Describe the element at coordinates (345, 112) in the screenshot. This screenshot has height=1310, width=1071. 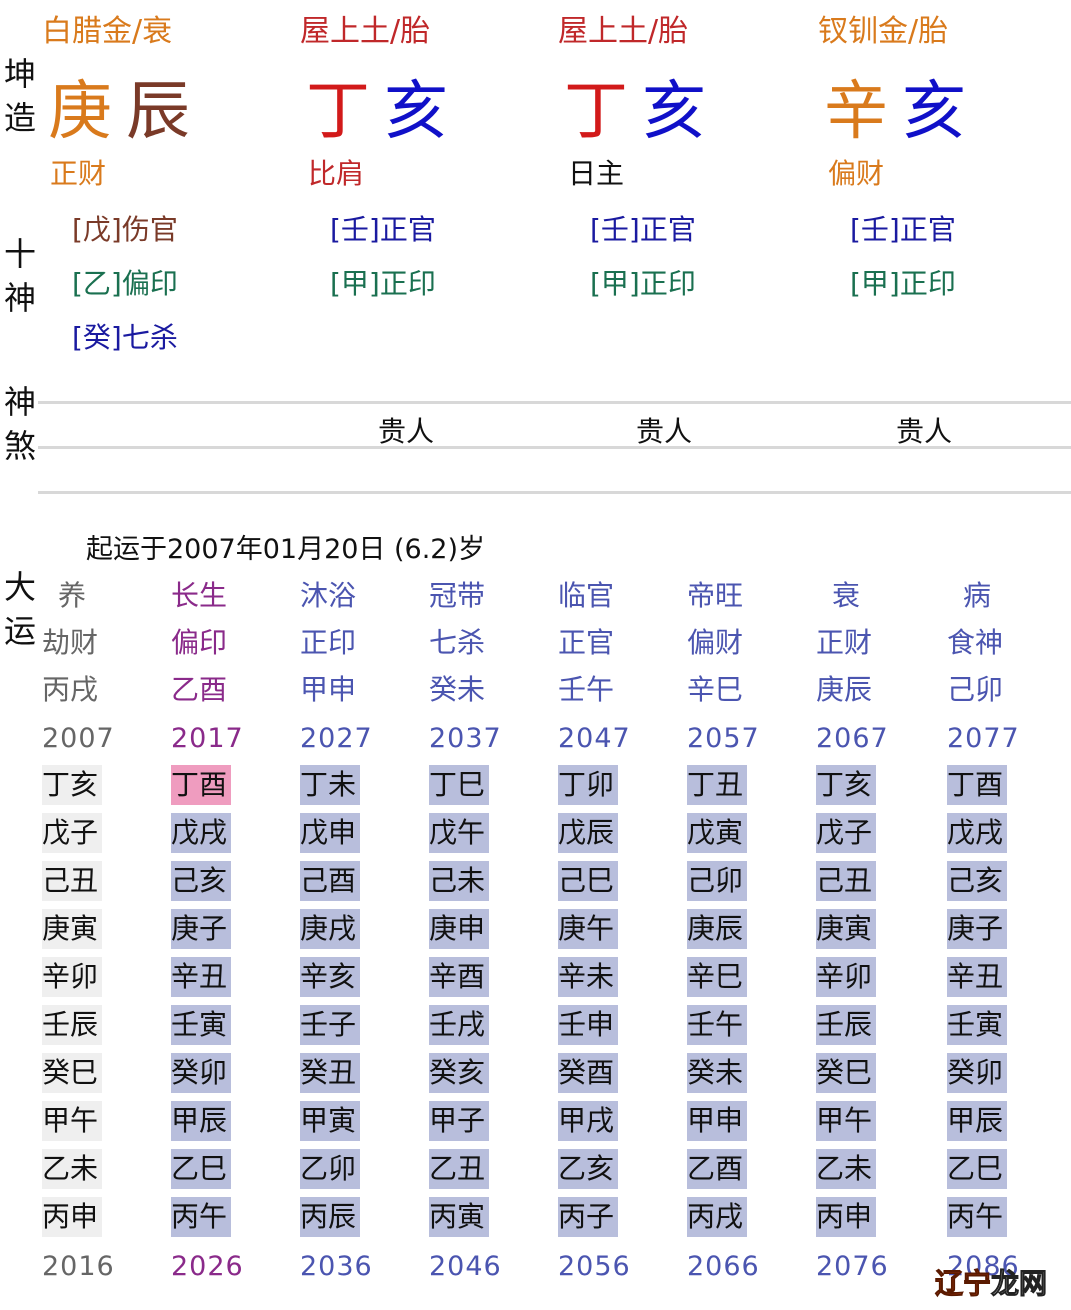
I see `pillar-month-stem: 丁` at that location.